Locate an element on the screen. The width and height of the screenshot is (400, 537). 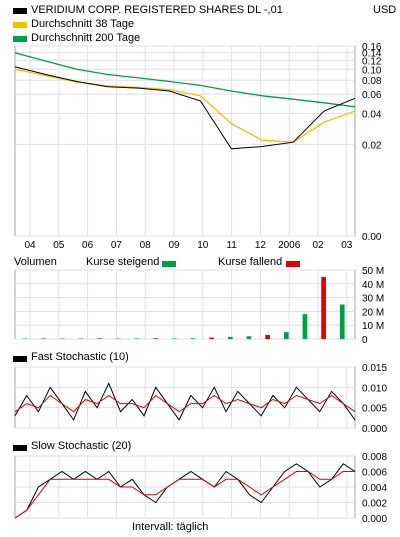
volume-y-tick-label: 30 M is located at coordinates (373, 299).